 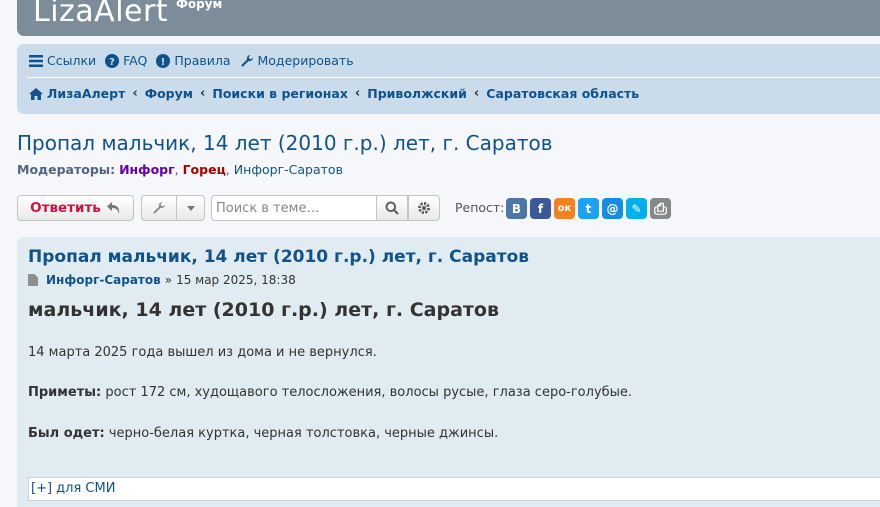 I want to click on post-date: 15 мар 2025, 18:38, so click(x=236, y=280).